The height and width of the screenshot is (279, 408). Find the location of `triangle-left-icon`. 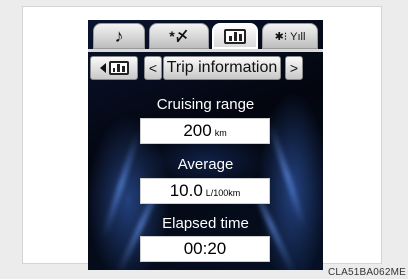

triangle-left-icon is located at coordinates (102, 68).